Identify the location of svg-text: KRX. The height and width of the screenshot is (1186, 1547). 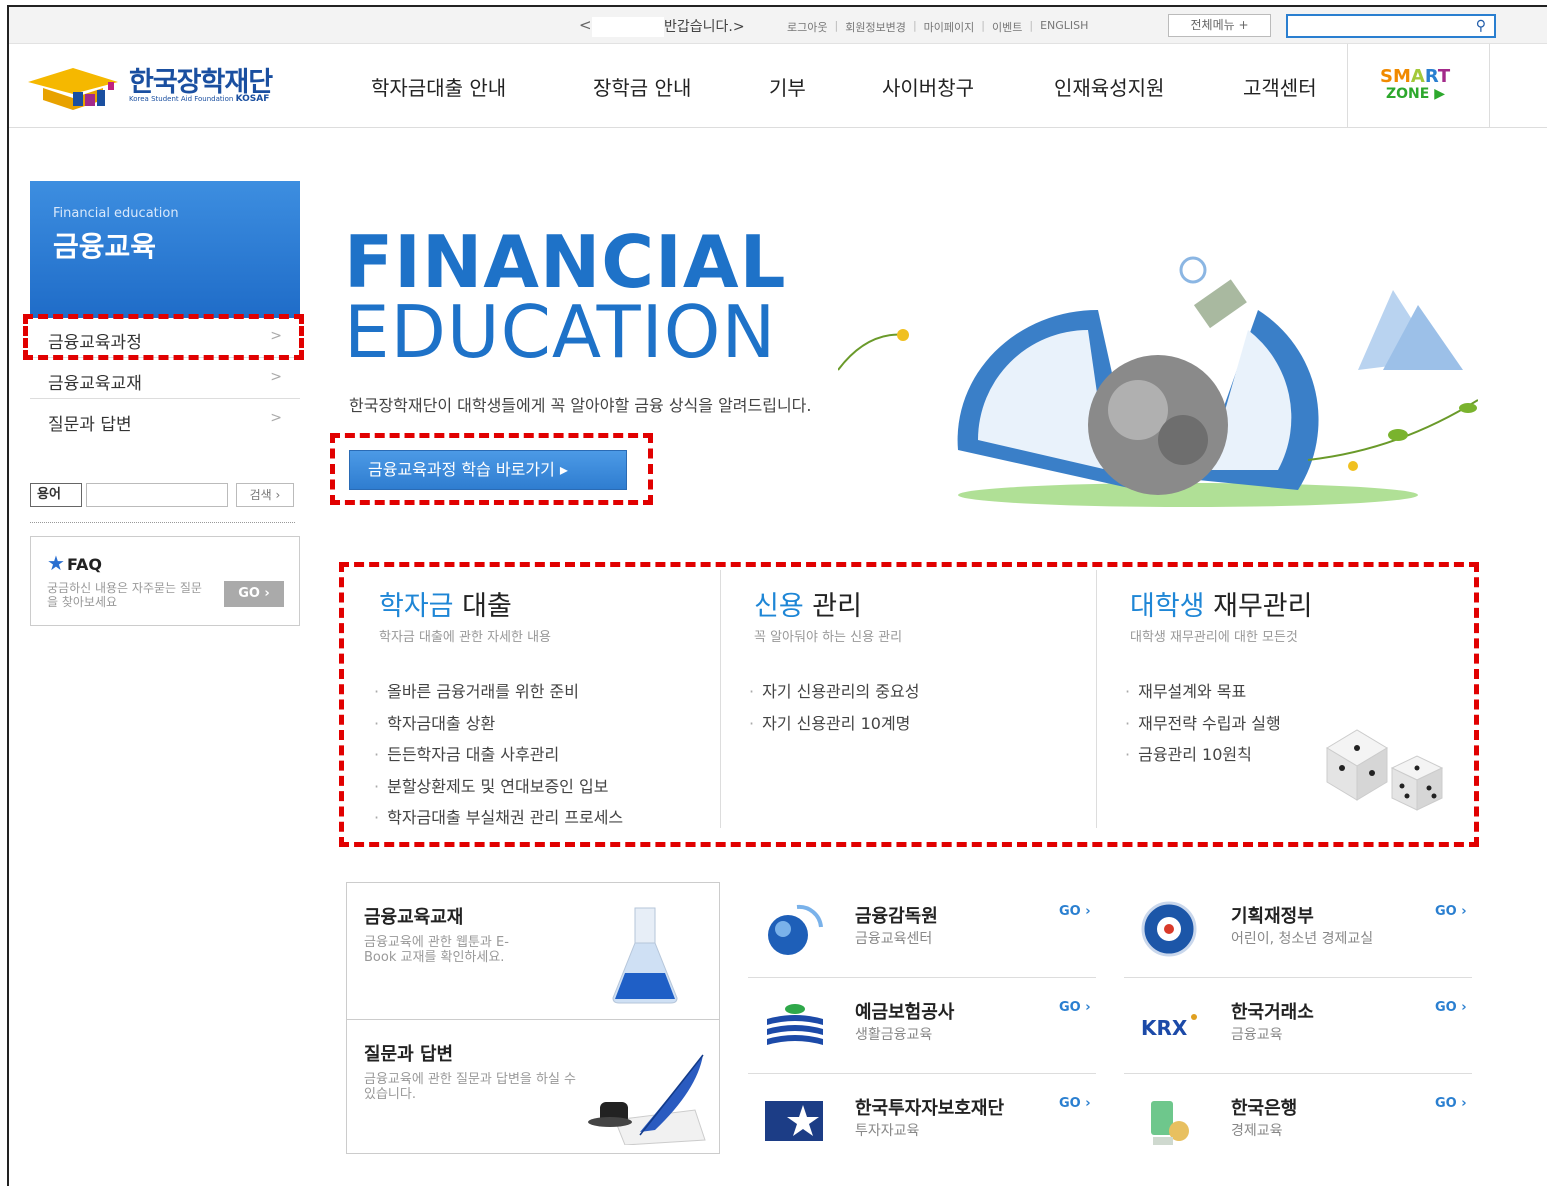
(1164, 1028).